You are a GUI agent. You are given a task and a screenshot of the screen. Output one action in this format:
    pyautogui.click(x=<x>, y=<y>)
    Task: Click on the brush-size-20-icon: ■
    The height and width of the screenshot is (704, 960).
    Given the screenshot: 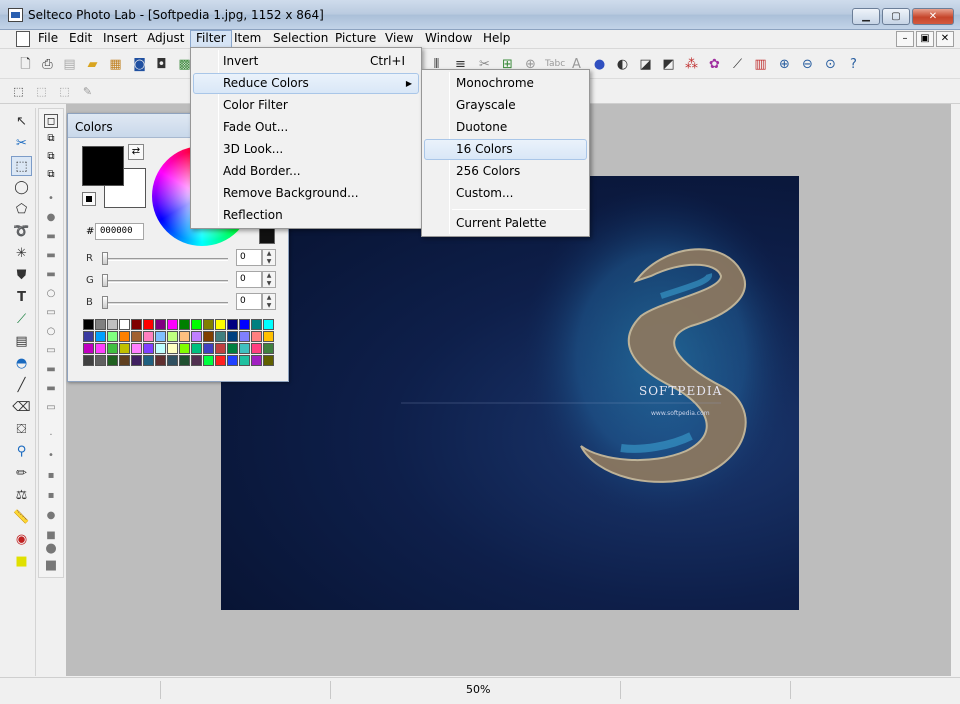 What is the action you would take?
    pyautogui.click(x=51, y=566)
    